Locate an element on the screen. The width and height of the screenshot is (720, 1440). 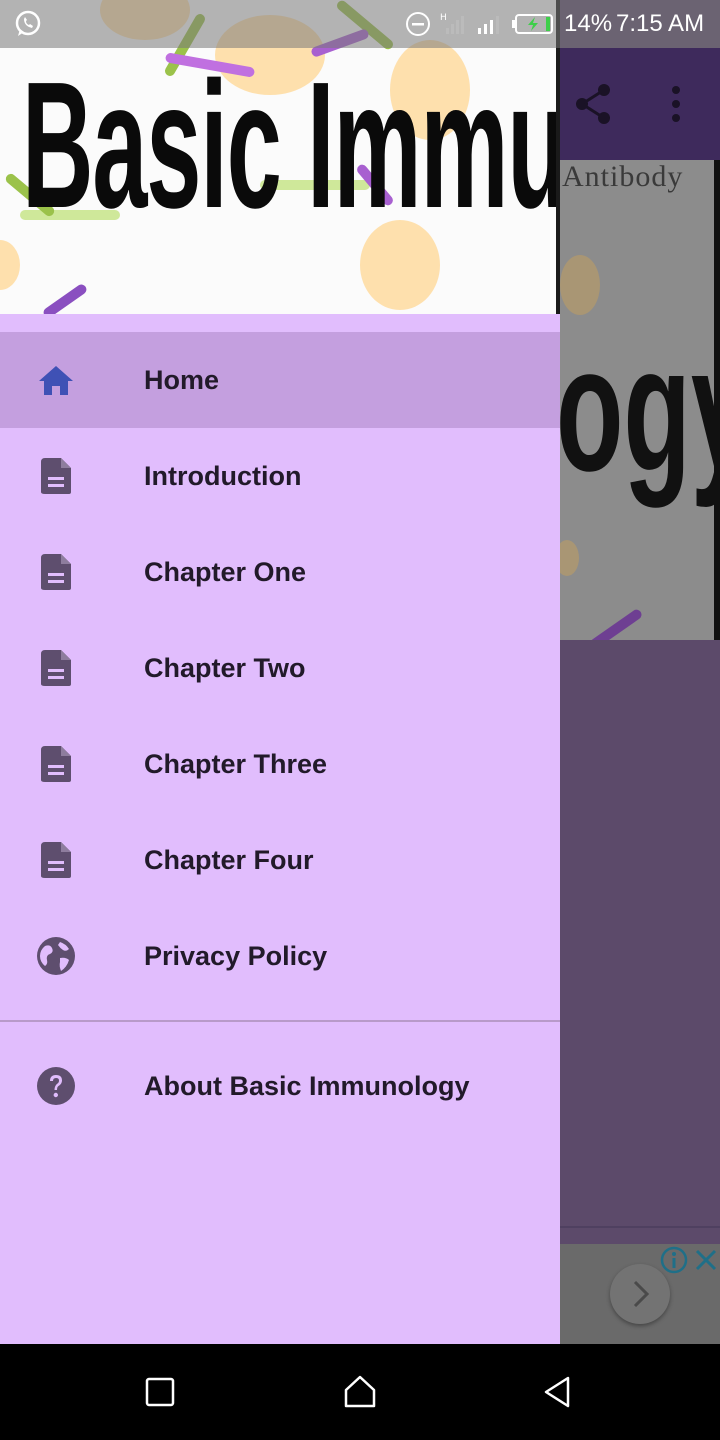
ad-divider is located at coordinates (640, 1227).